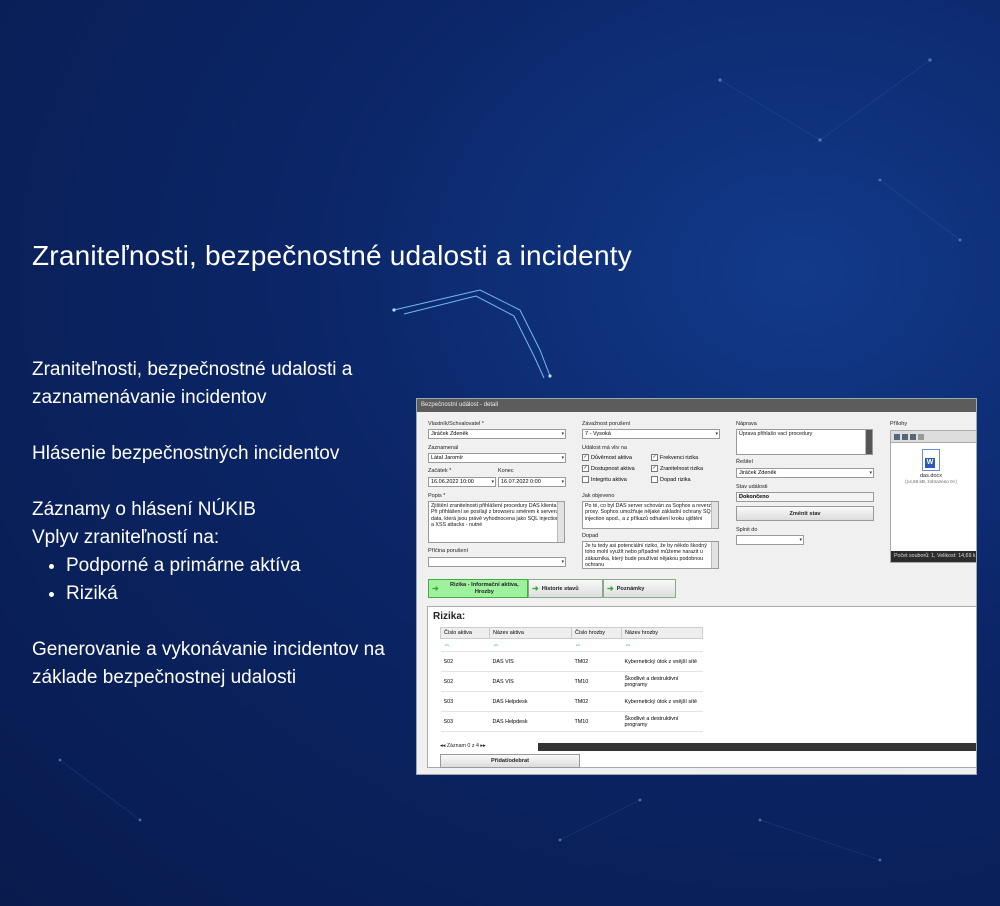 Image resolution: width=1000 pixels, height=906 pixels. I want to click on end-date-field: 16.07.2022 0:00 ▾, so click(532, 482).